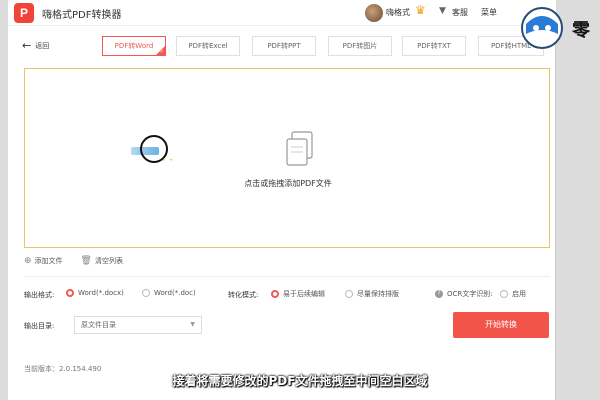 The width and height of the screenshot is (600, 400). I want to click on tab-label: PDF转Excel, so click(208, 46).